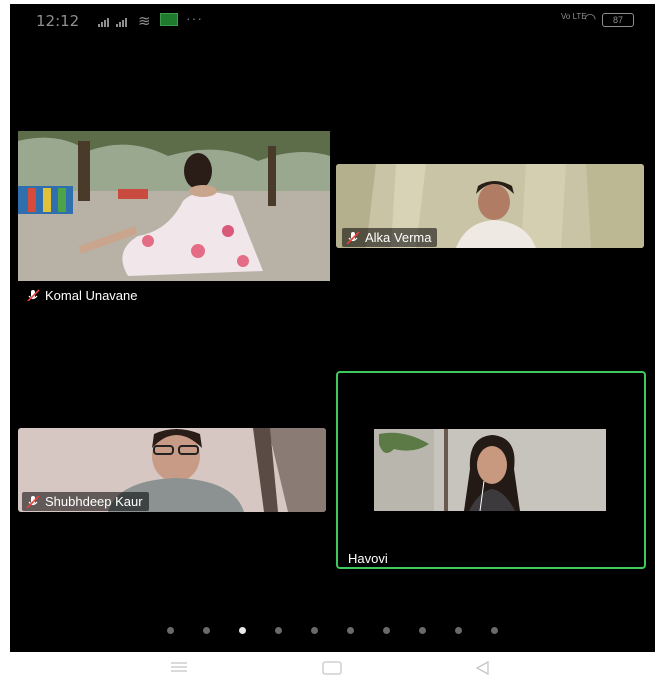  I want to click on participant-name-label: Alka Verma, so click(390, 237).